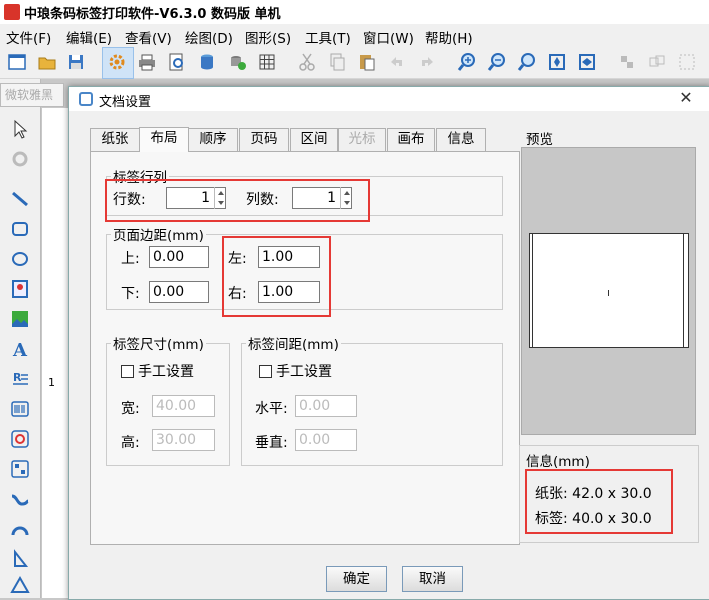  Describe the element at coordinates (557, 62) in the screenshot. I see `fit-page-icon` at that location.